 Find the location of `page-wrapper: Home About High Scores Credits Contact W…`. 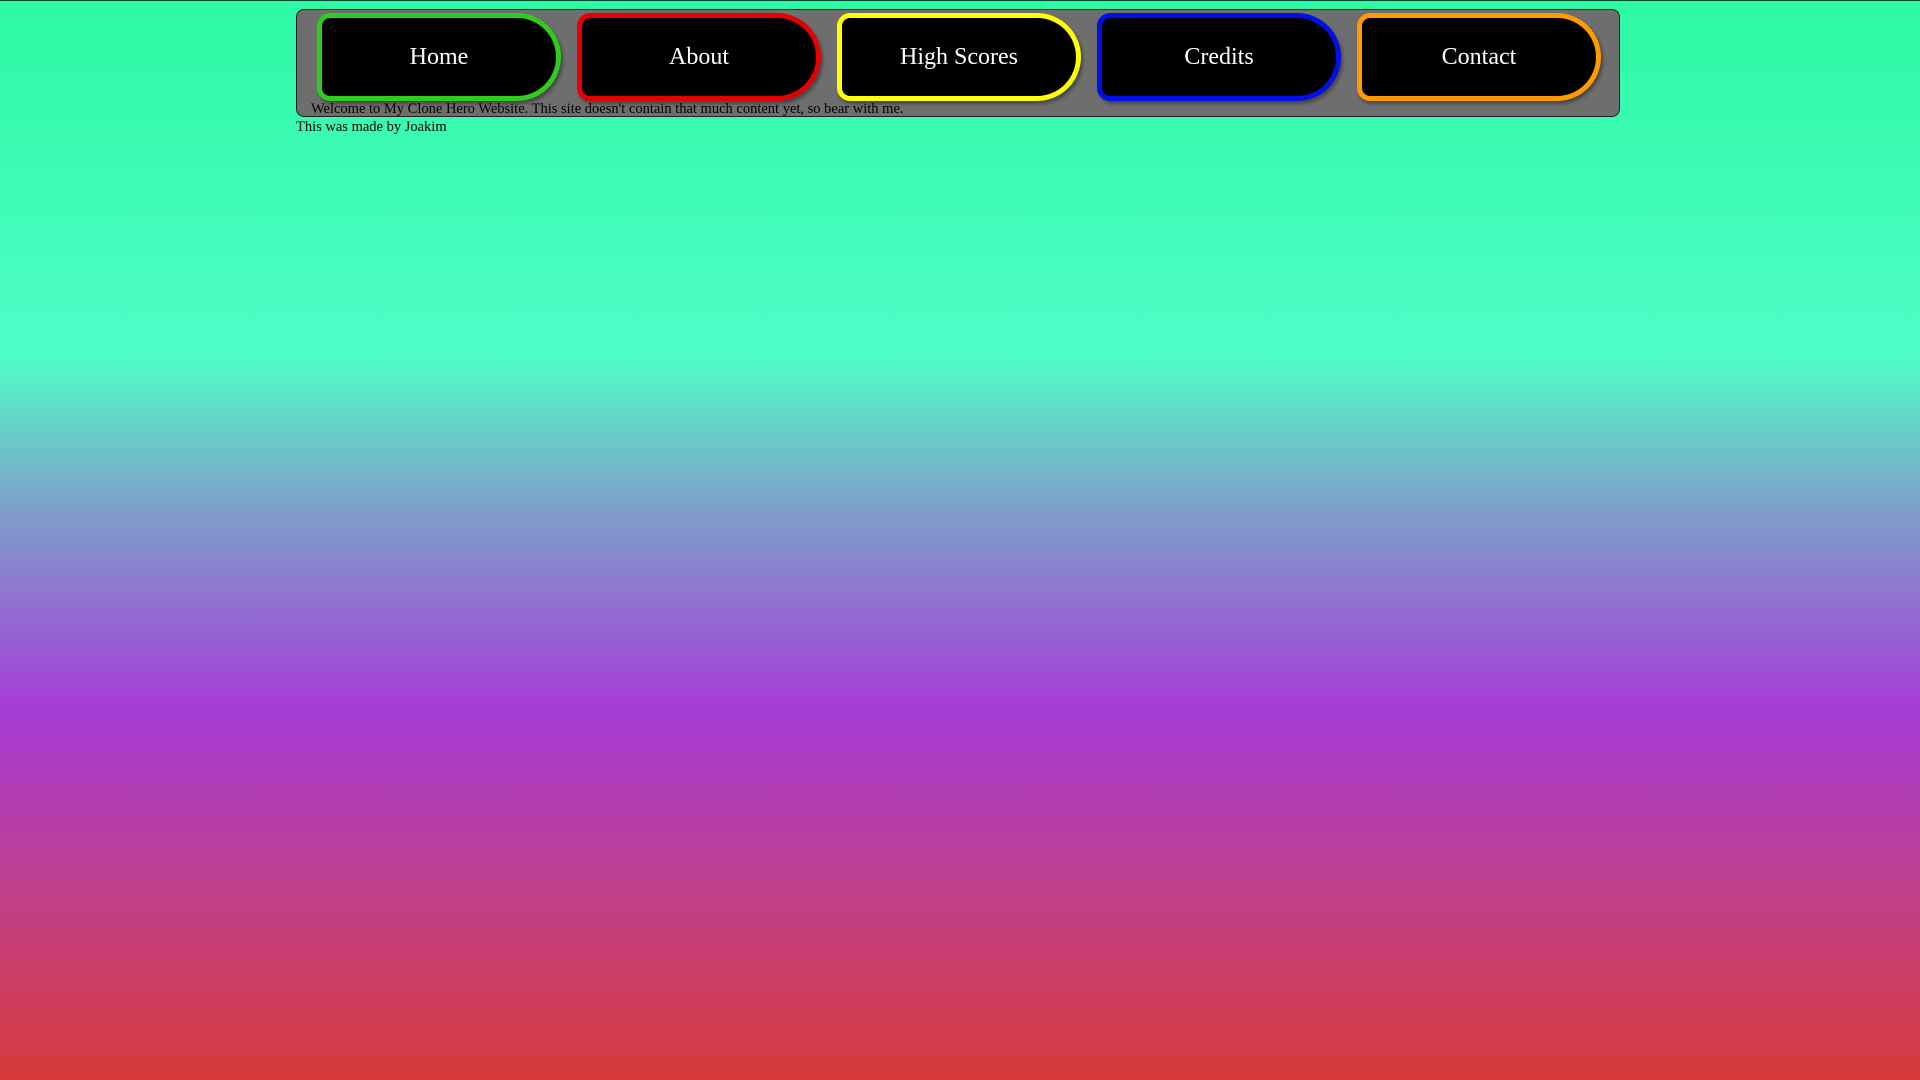

page-wrapper: Home About High Scores Credits Contact W… is located at coordinates (960, 72).